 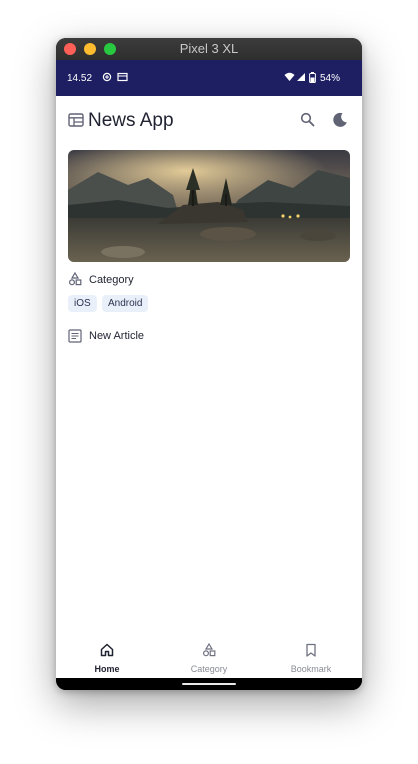 What do you see at coordinates (312, 77) in the screenshot?
I see `battery-icon` at bounding box center [312, 77].